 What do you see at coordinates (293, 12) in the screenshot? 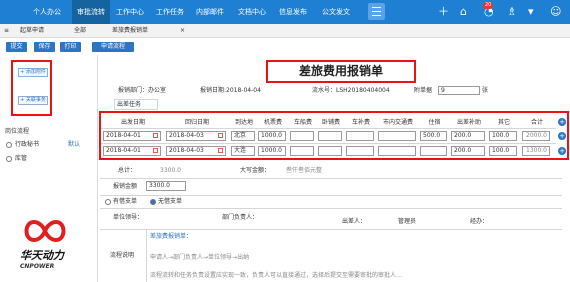
I see `nav-info-release: 信息发布` at bounding box center [293, 12].